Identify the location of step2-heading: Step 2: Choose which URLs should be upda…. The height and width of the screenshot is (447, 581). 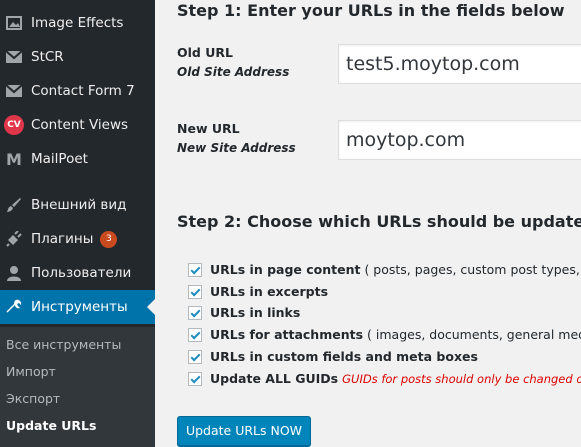
(379, 221).